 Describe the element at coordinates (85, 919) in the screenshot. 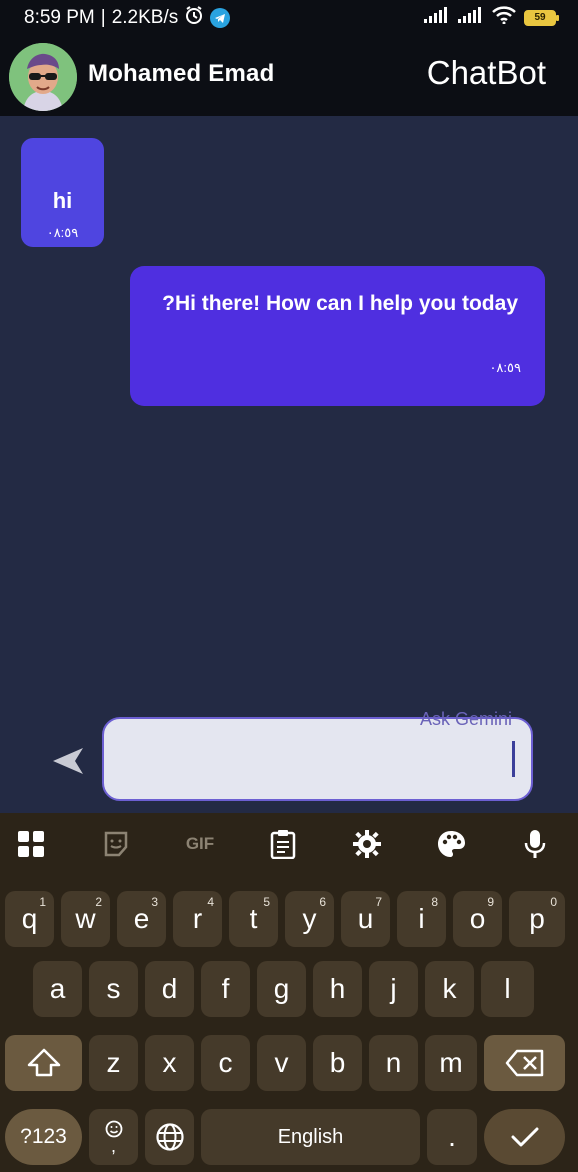

I see `key-w: w2` at that location.